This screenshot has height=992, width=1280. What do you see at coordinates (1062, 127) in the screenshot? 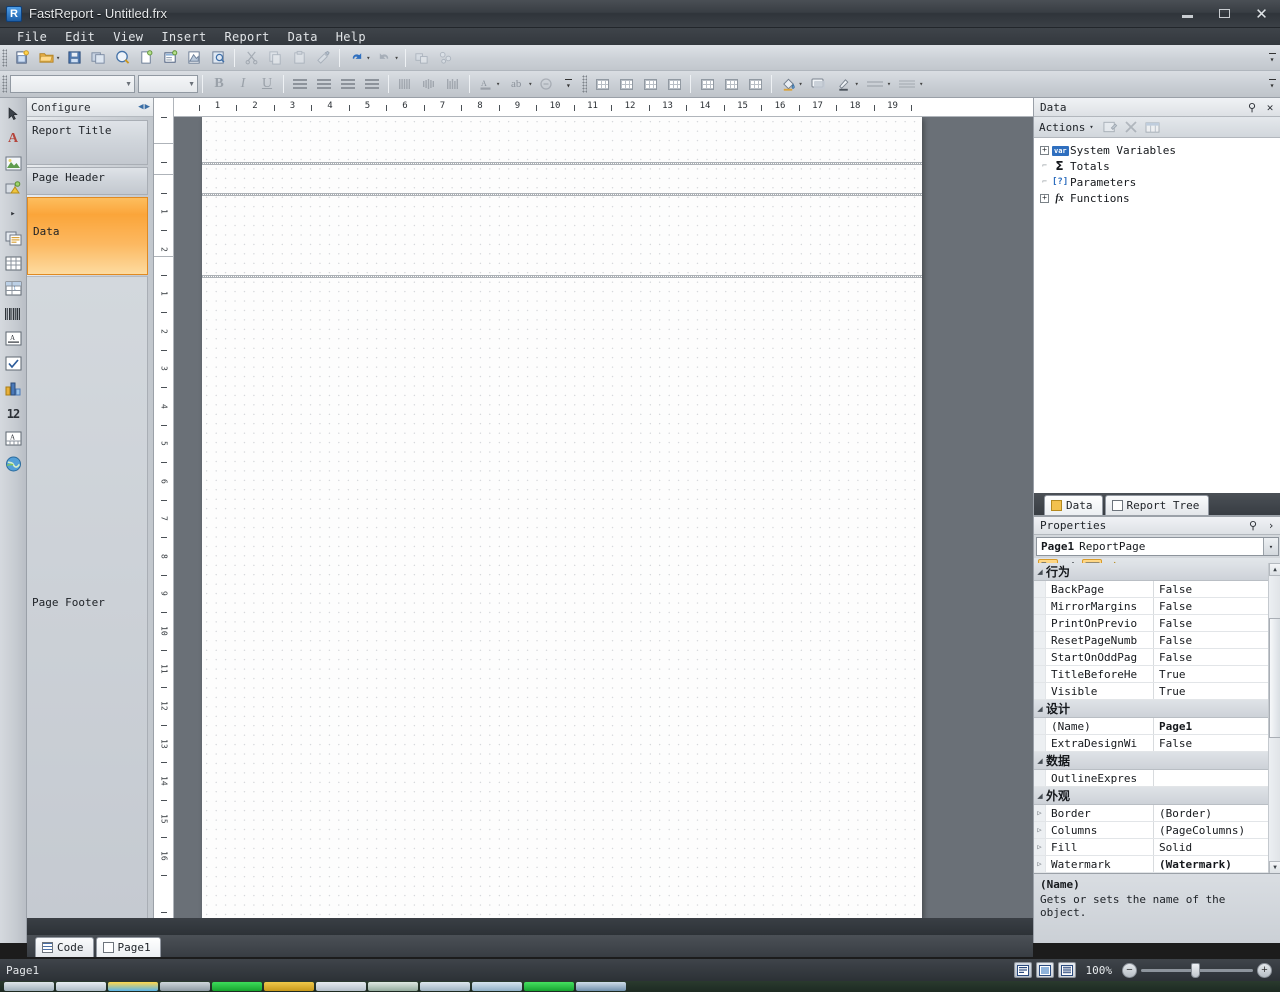
I see `actions-label: Actions` at bounding box center [1062, 127].